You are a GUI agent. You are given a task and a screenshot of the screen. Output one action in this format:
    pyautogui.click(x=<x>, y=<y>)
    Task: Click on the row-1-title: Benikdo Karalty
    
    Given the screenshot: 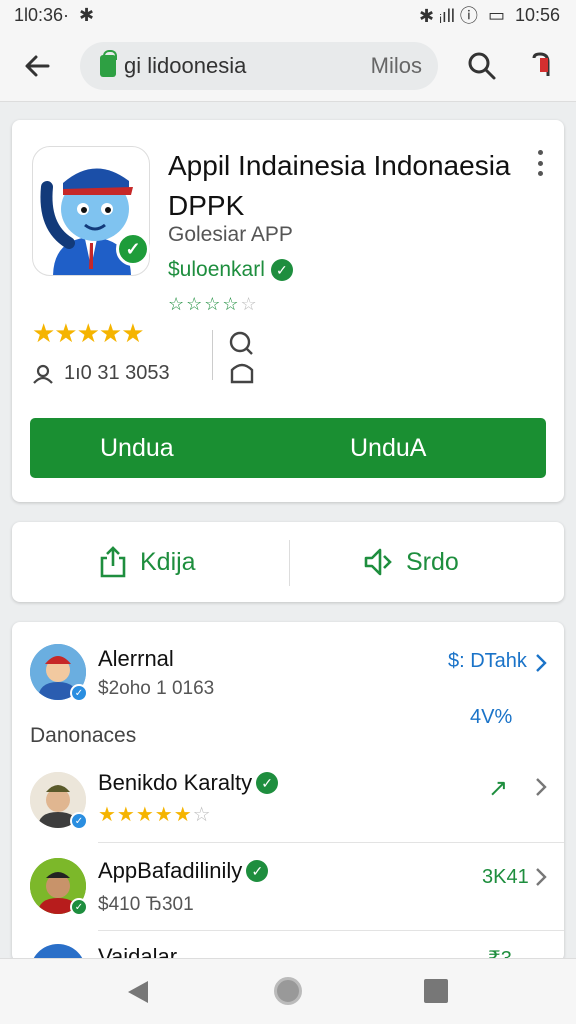 What is the action you would take?
    pyautogui.click(x=175, y=782)
    